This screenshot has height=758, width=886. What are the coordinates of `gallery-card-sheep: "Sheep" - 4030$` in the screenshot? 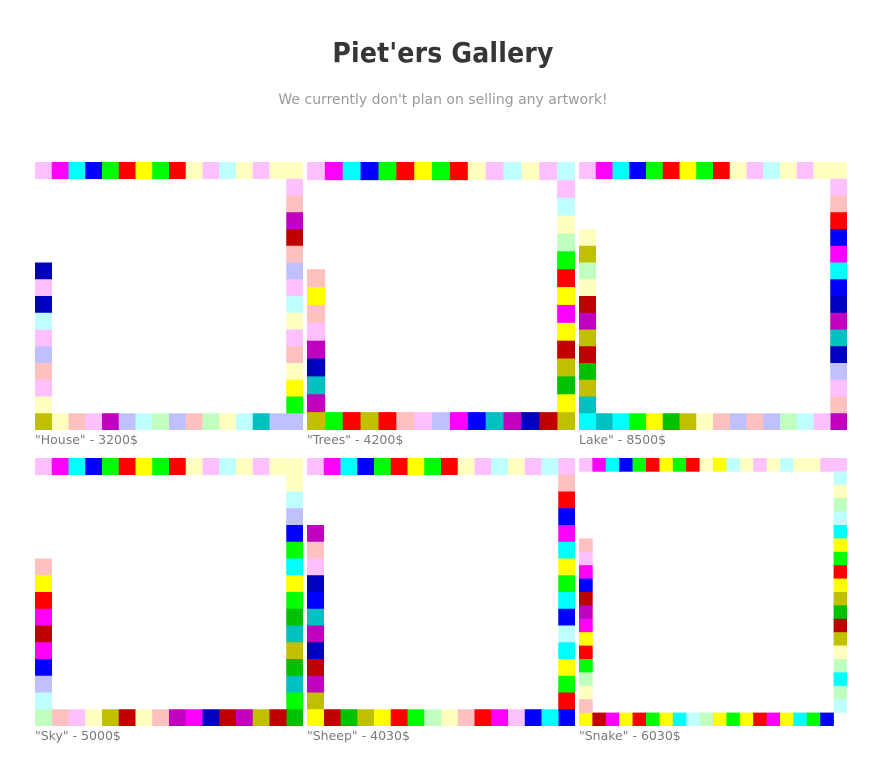 It's located at (442, 603).